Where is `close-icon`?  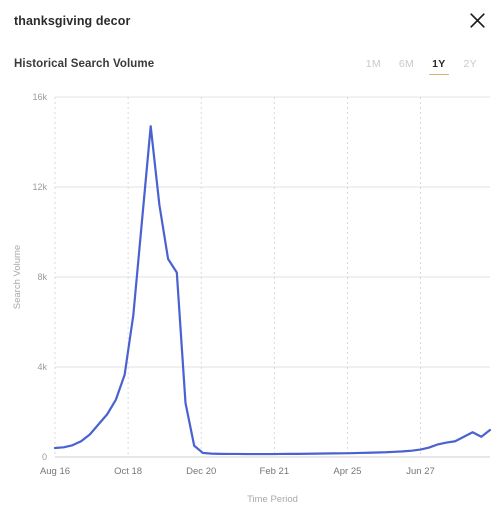
close-icon is located at coordinates (477, 20).